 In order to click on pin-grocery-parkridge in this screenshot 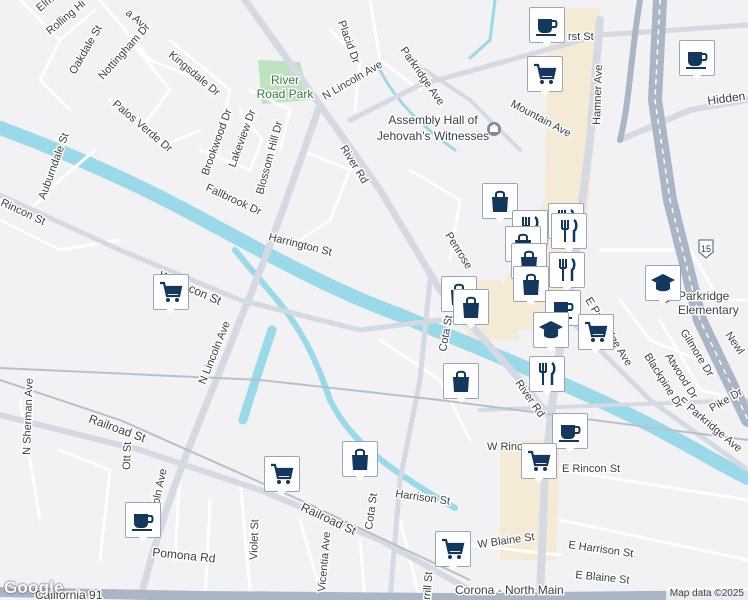, I will do `click(596, 334)`.